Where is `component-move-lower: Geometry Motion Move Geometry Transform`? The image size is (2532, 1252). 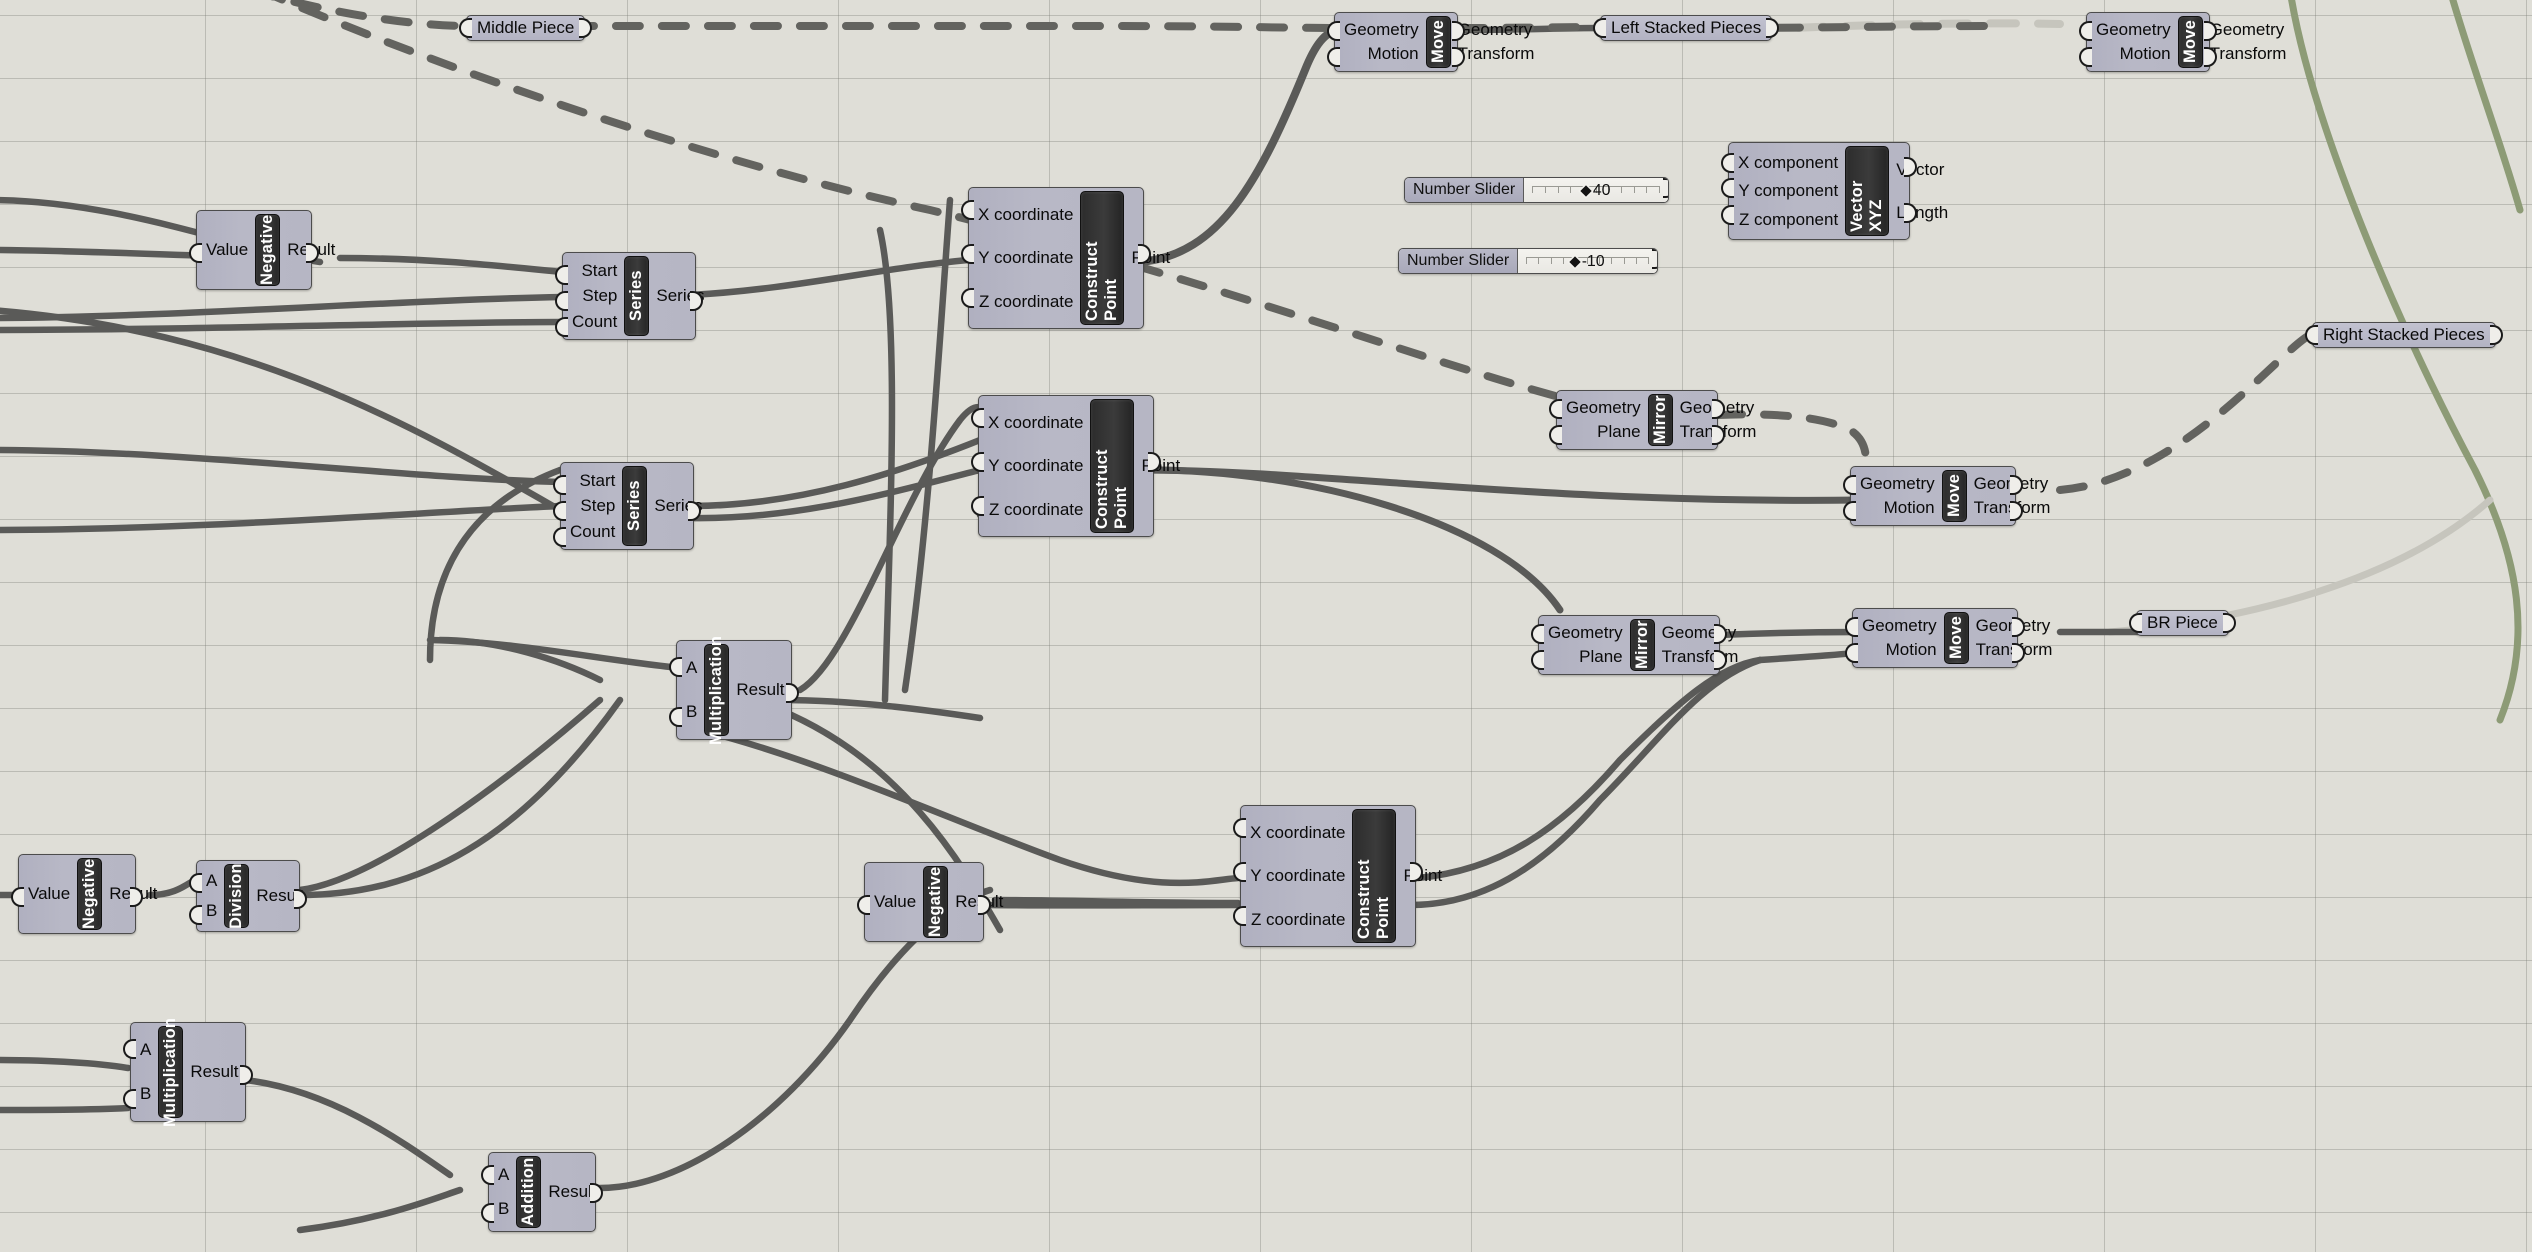
component-move-lower: Geometry Motion Move Geometry Transform is located at coordinates (1948, 638).